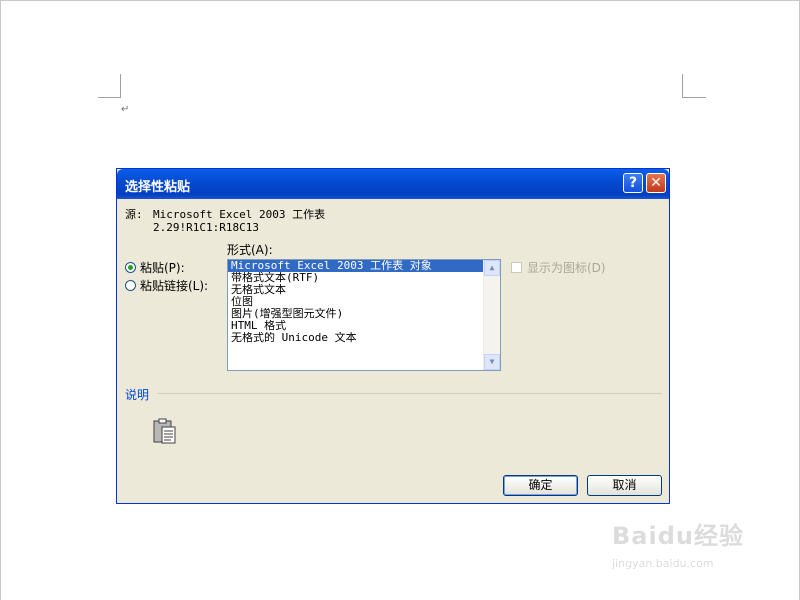 The width and height of the screenshot is (800, 600). I want to click on paste-radio-label: 粘贴(P):, so click(162, 268).